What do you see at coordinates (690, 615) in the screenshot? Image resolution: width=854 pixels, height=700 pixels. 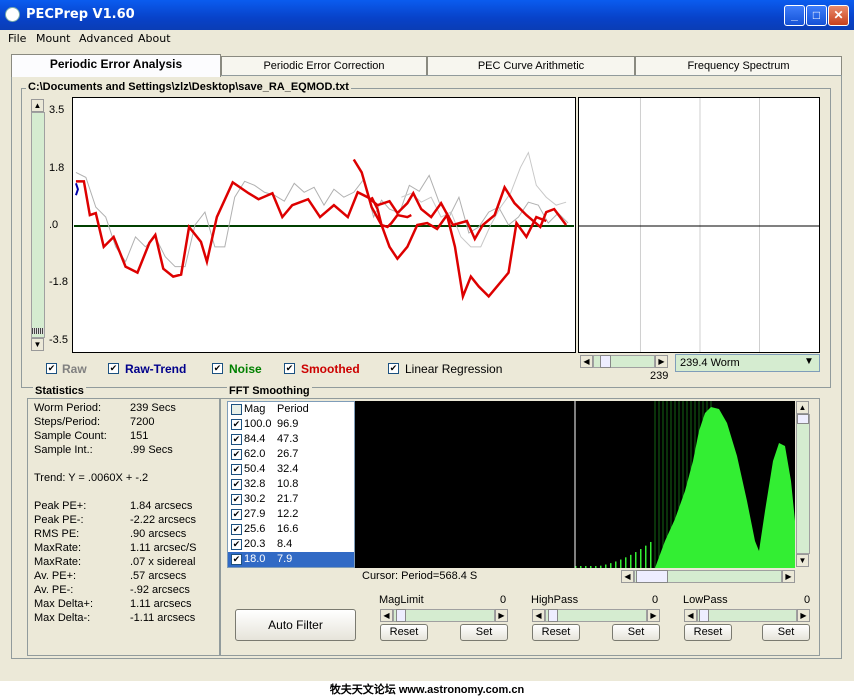 I see `lowpass-left: ◀` at bounding box center [690, 615].